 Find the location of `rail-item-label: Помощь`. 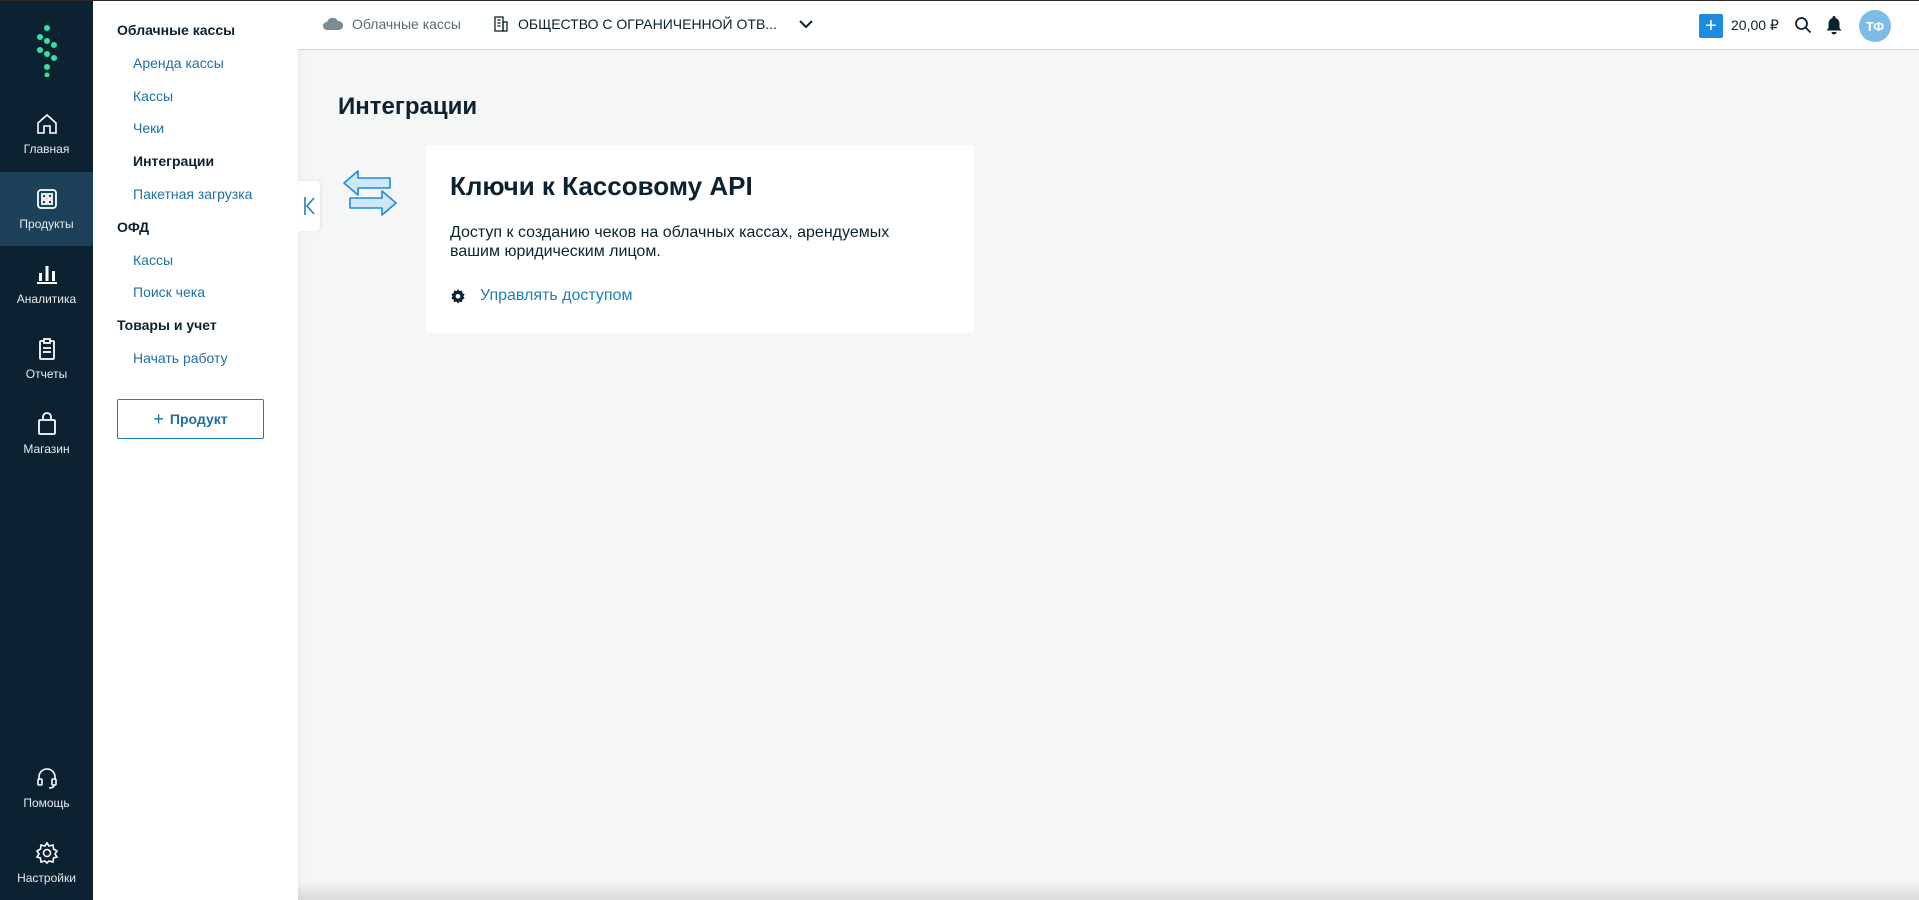

rail-item-label: Помощь is located at coordinates (46, 803).